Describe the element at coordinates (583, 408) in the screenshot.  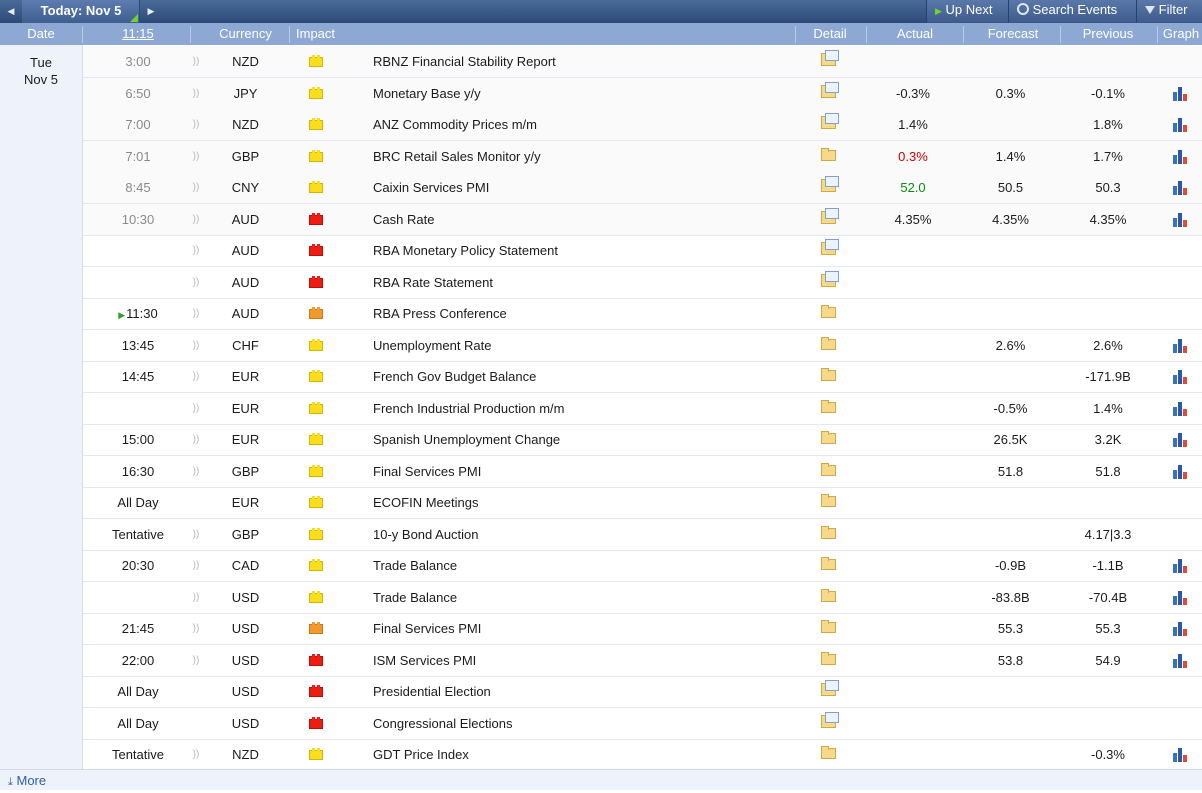
I see `event-title: French Industrial Production m/m` at that location.